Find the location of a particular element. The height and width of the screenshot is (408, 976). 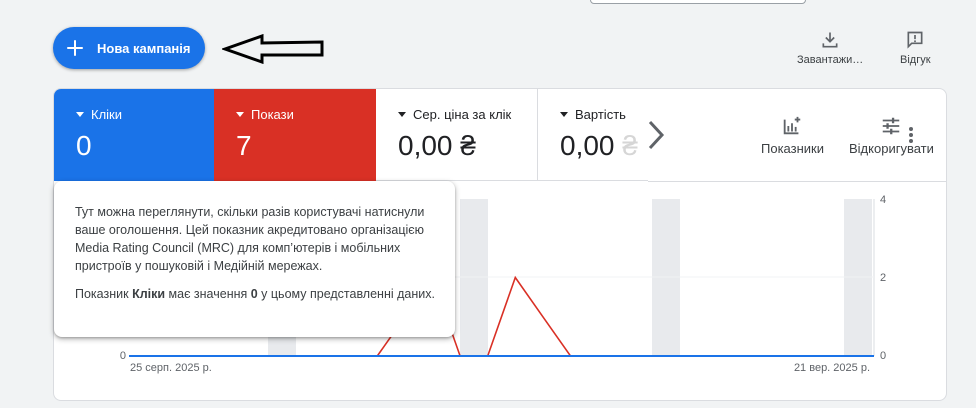

metric-label: Сер. ціна за клік is located at coordinates (462, 114).